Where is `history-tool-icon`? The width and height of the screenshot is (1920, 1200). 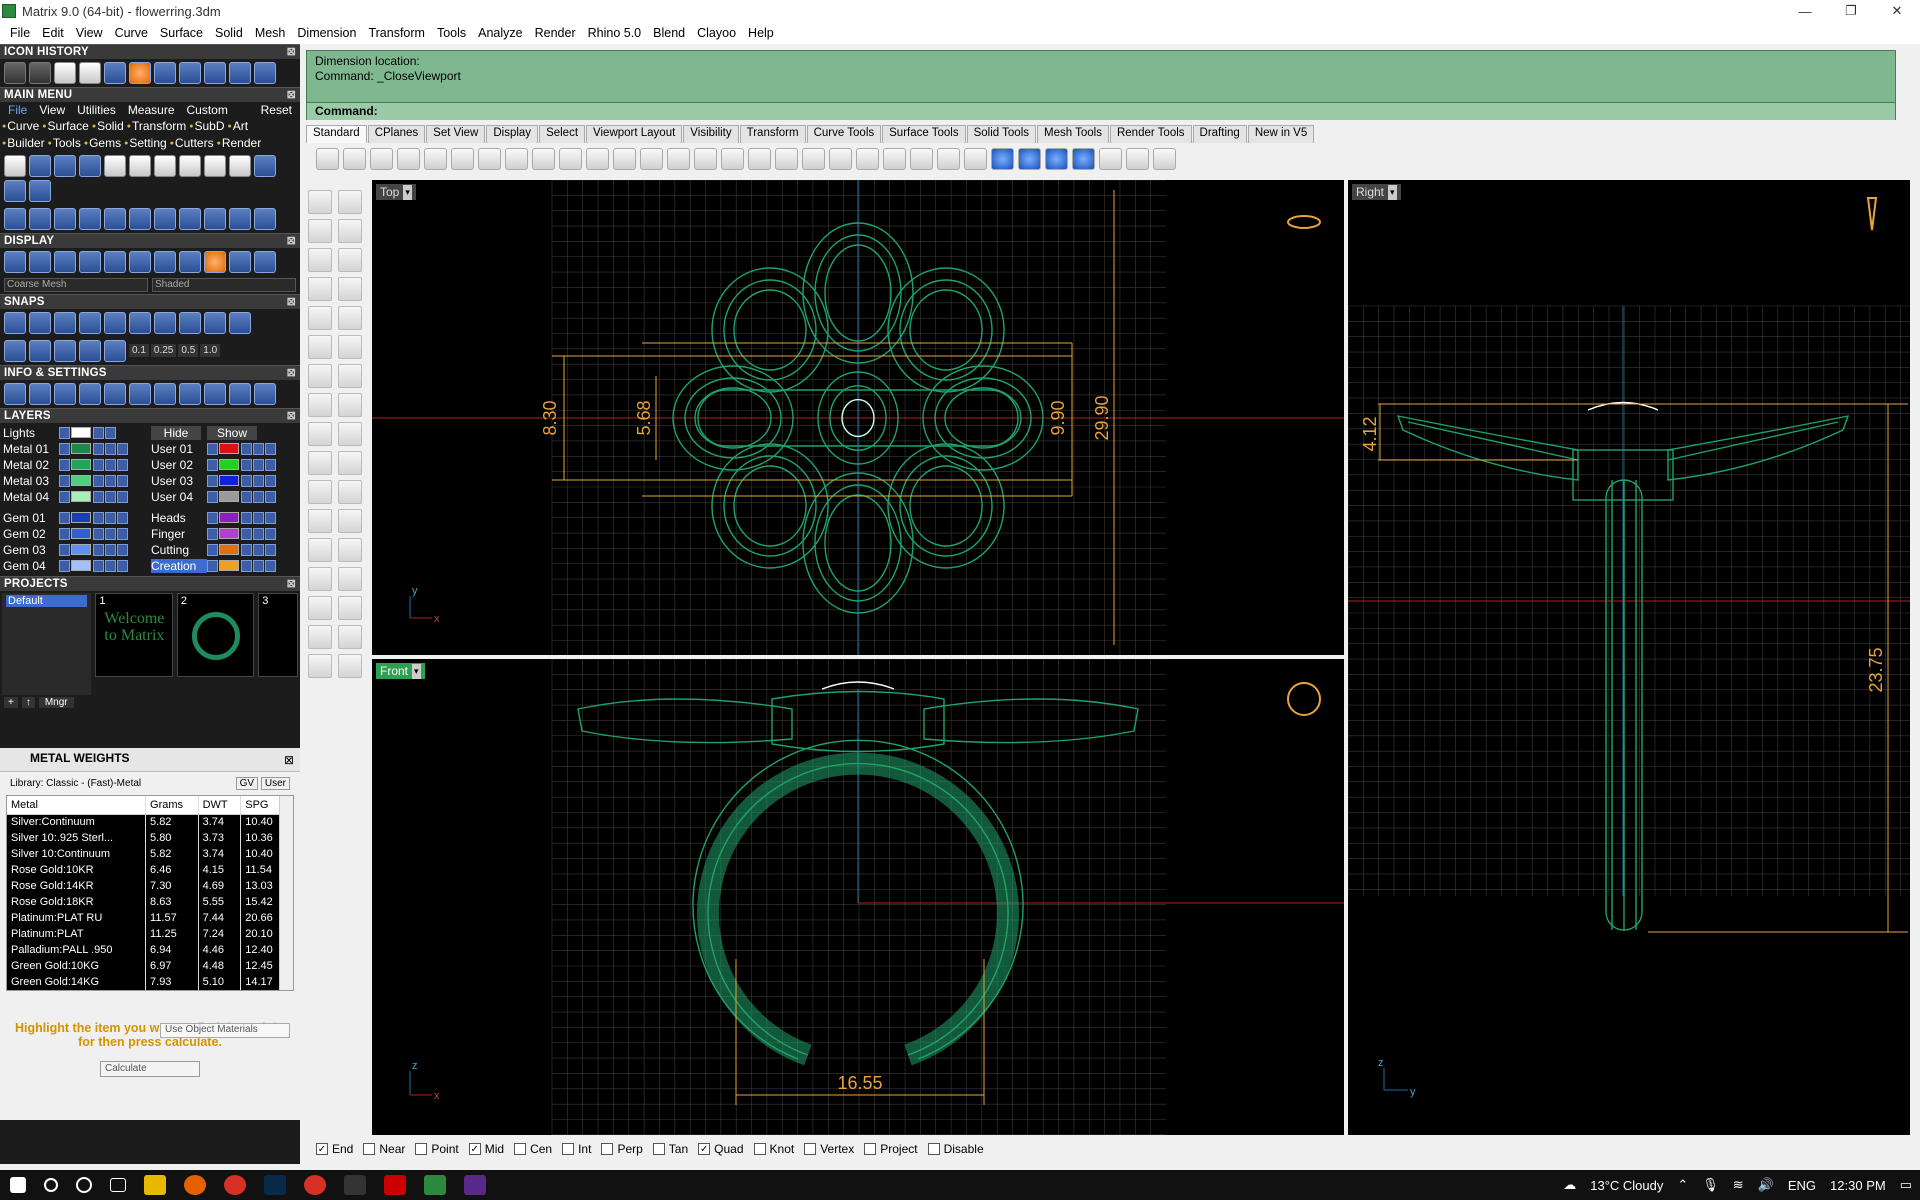 history-tool-icon is located at coordinates (40, 73).